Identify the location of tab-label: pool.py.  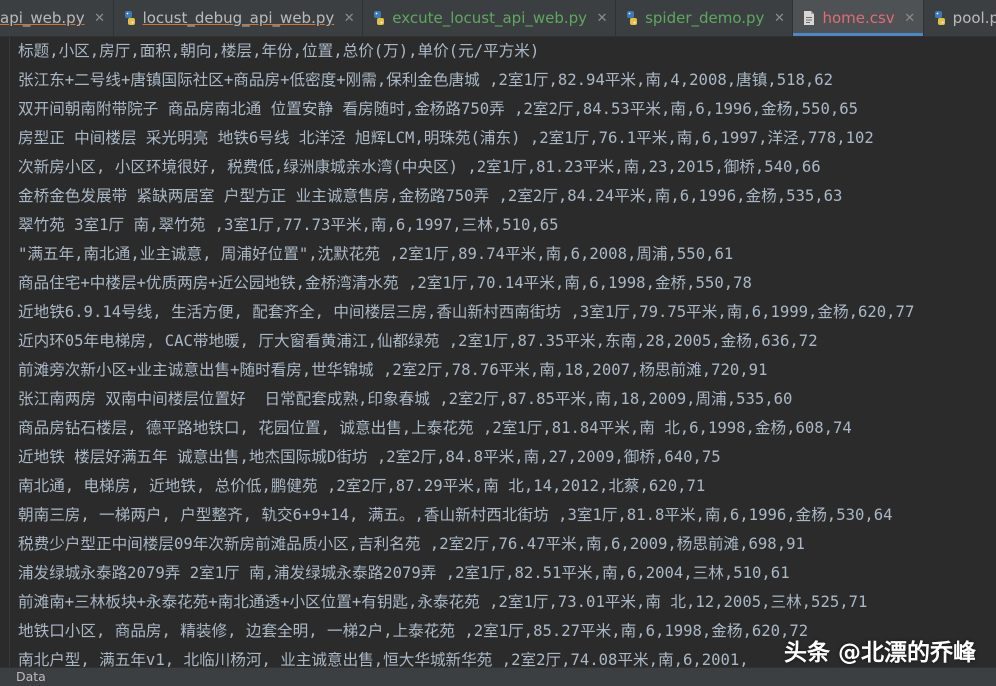
(974, 18).